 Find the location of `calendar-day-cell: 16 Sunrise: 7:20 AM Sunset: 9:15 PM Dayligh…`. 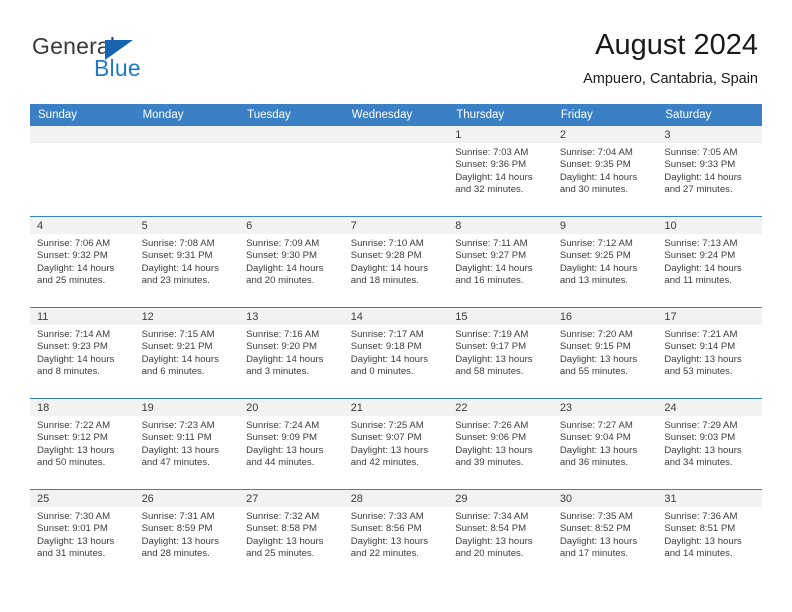

calendar-day-cell: 16 Sunrise: 7:20 AM Sunset: 9:15 PM Dayligh… is located at coordinates (605, 353).